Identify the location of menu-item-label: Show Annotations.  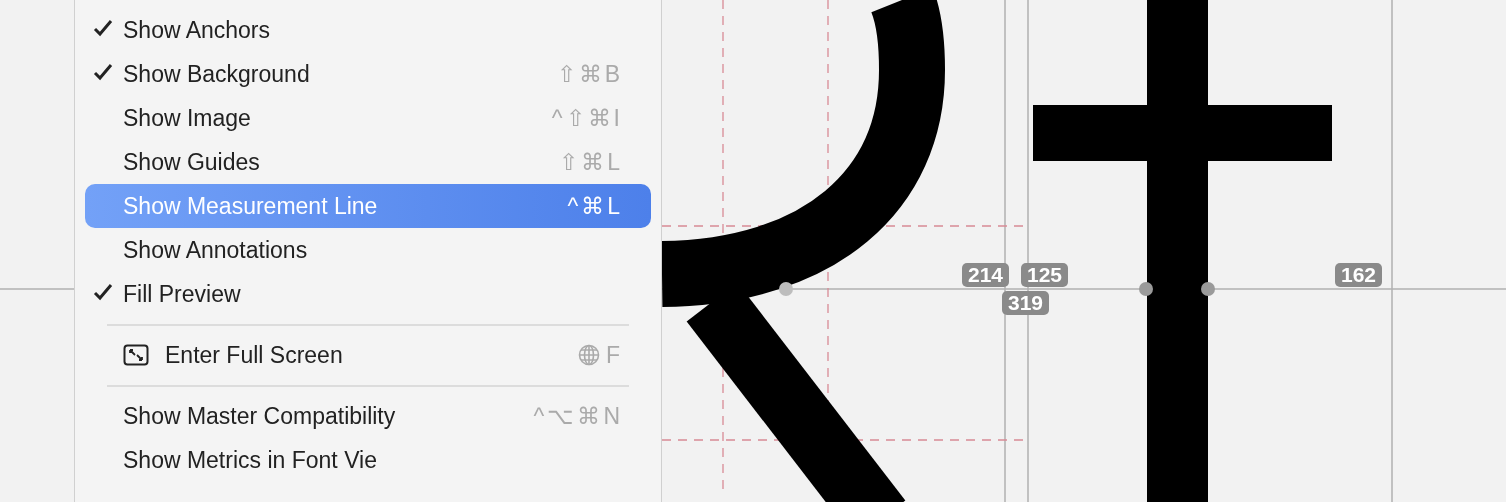
(215, 250).